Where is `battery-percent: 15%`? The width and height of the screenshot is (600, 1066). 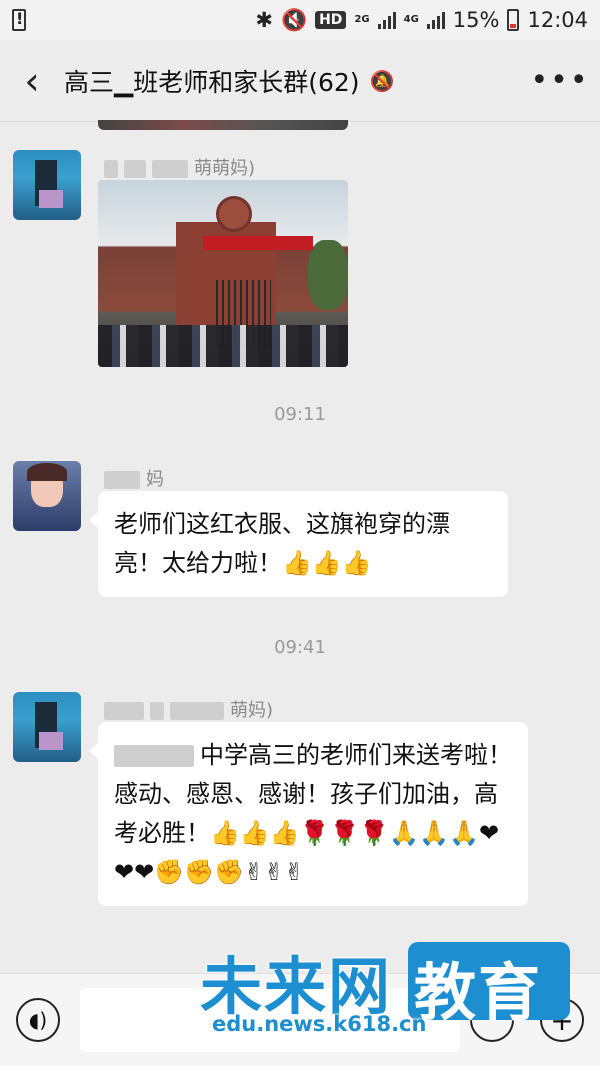 battery-percent: 15% is located at coordinates (476, 20).